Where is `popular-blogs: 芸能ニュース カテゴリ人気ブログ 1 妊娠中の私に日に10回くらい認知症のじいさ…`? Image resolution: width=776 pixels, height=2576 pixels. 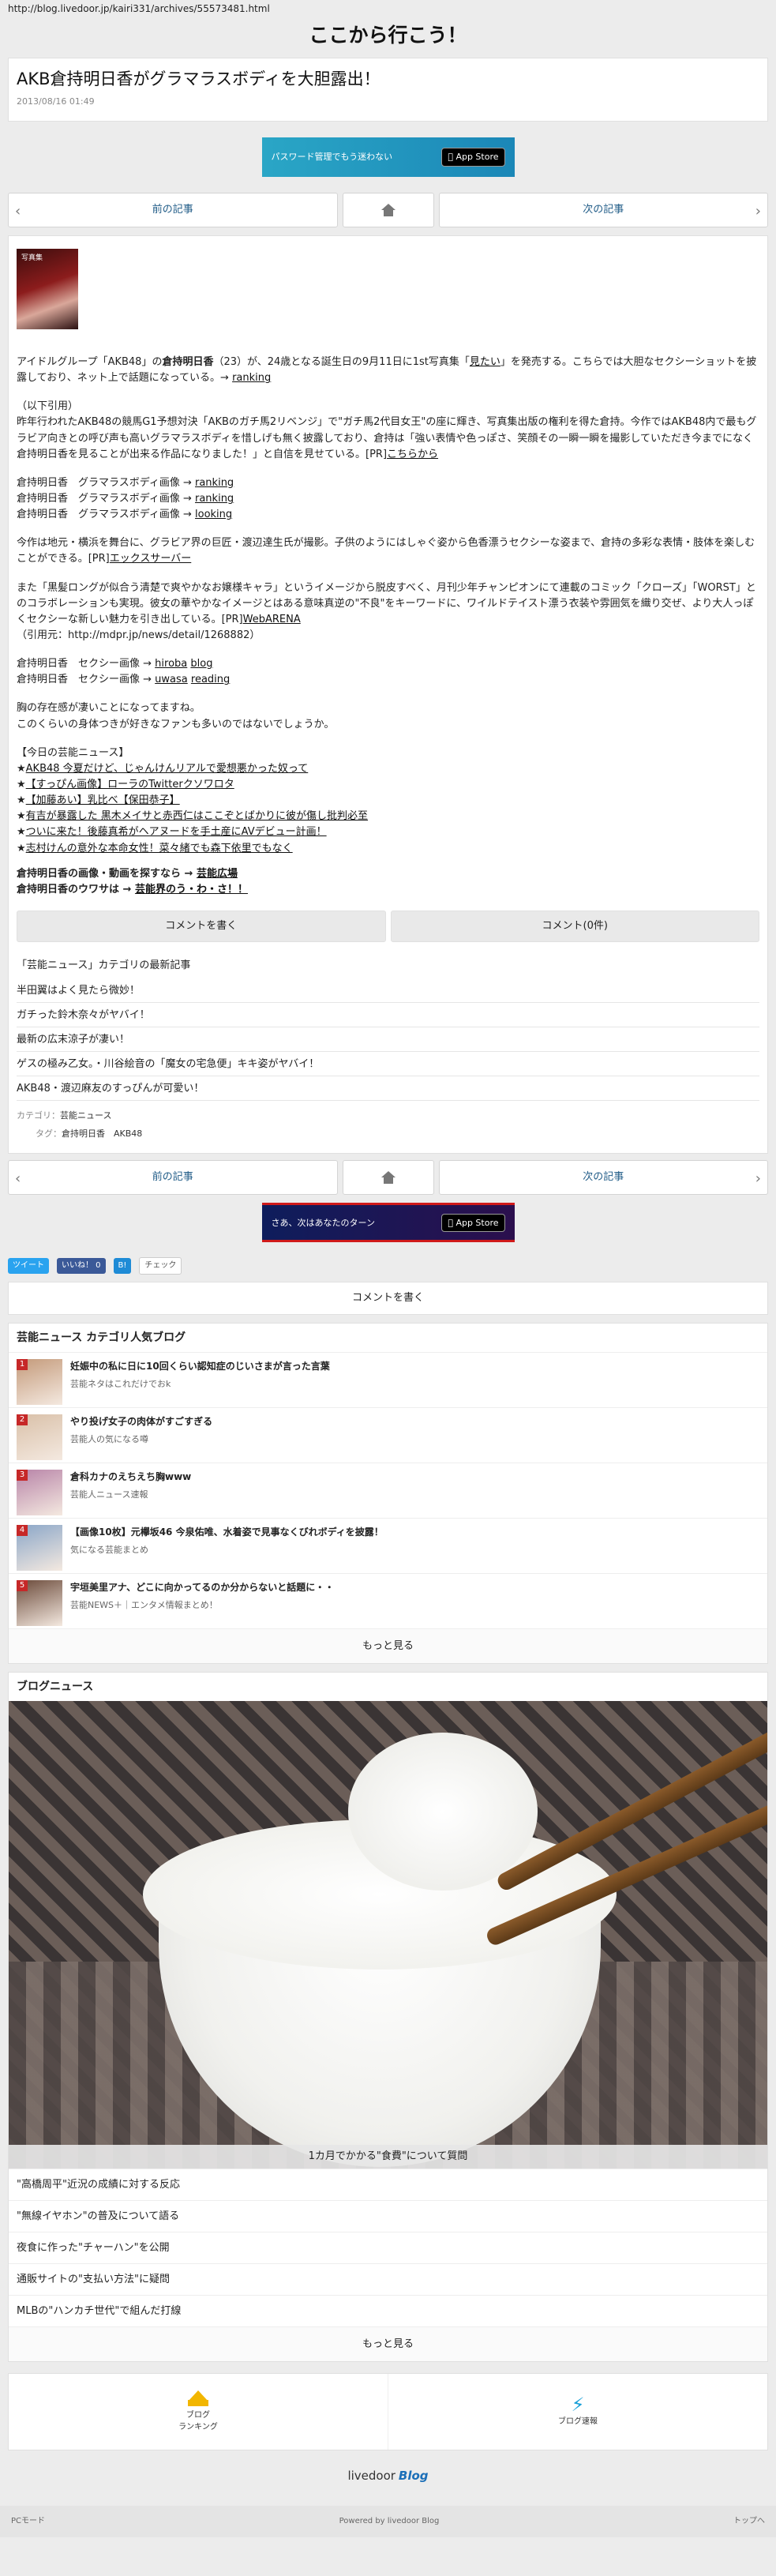
popular-blogs: 芸能ニュース カテゴリ人気ブログ 1 妊娠中の私に日に10回くらい認知症のじいさ… is located at coordinates (388, 1494).